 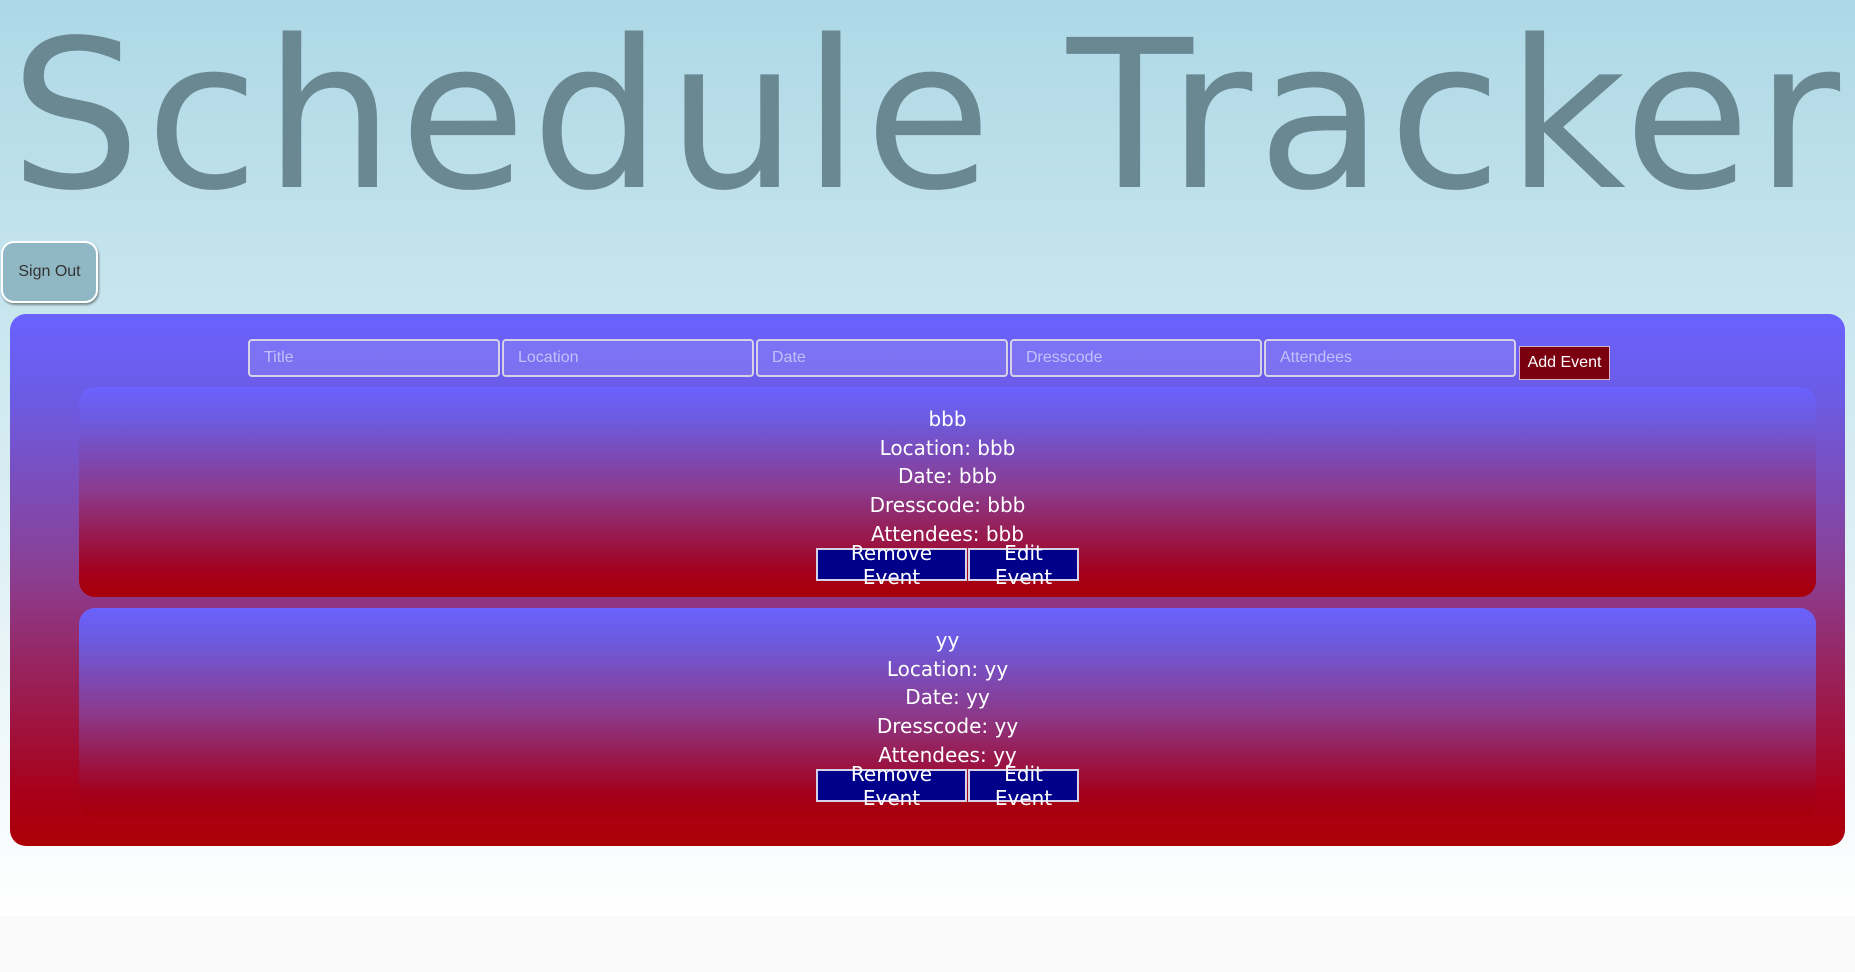 What do you see at coordinates (374, 358) in the screenshot?
I see `title-input` at bounding box center [374, 358].